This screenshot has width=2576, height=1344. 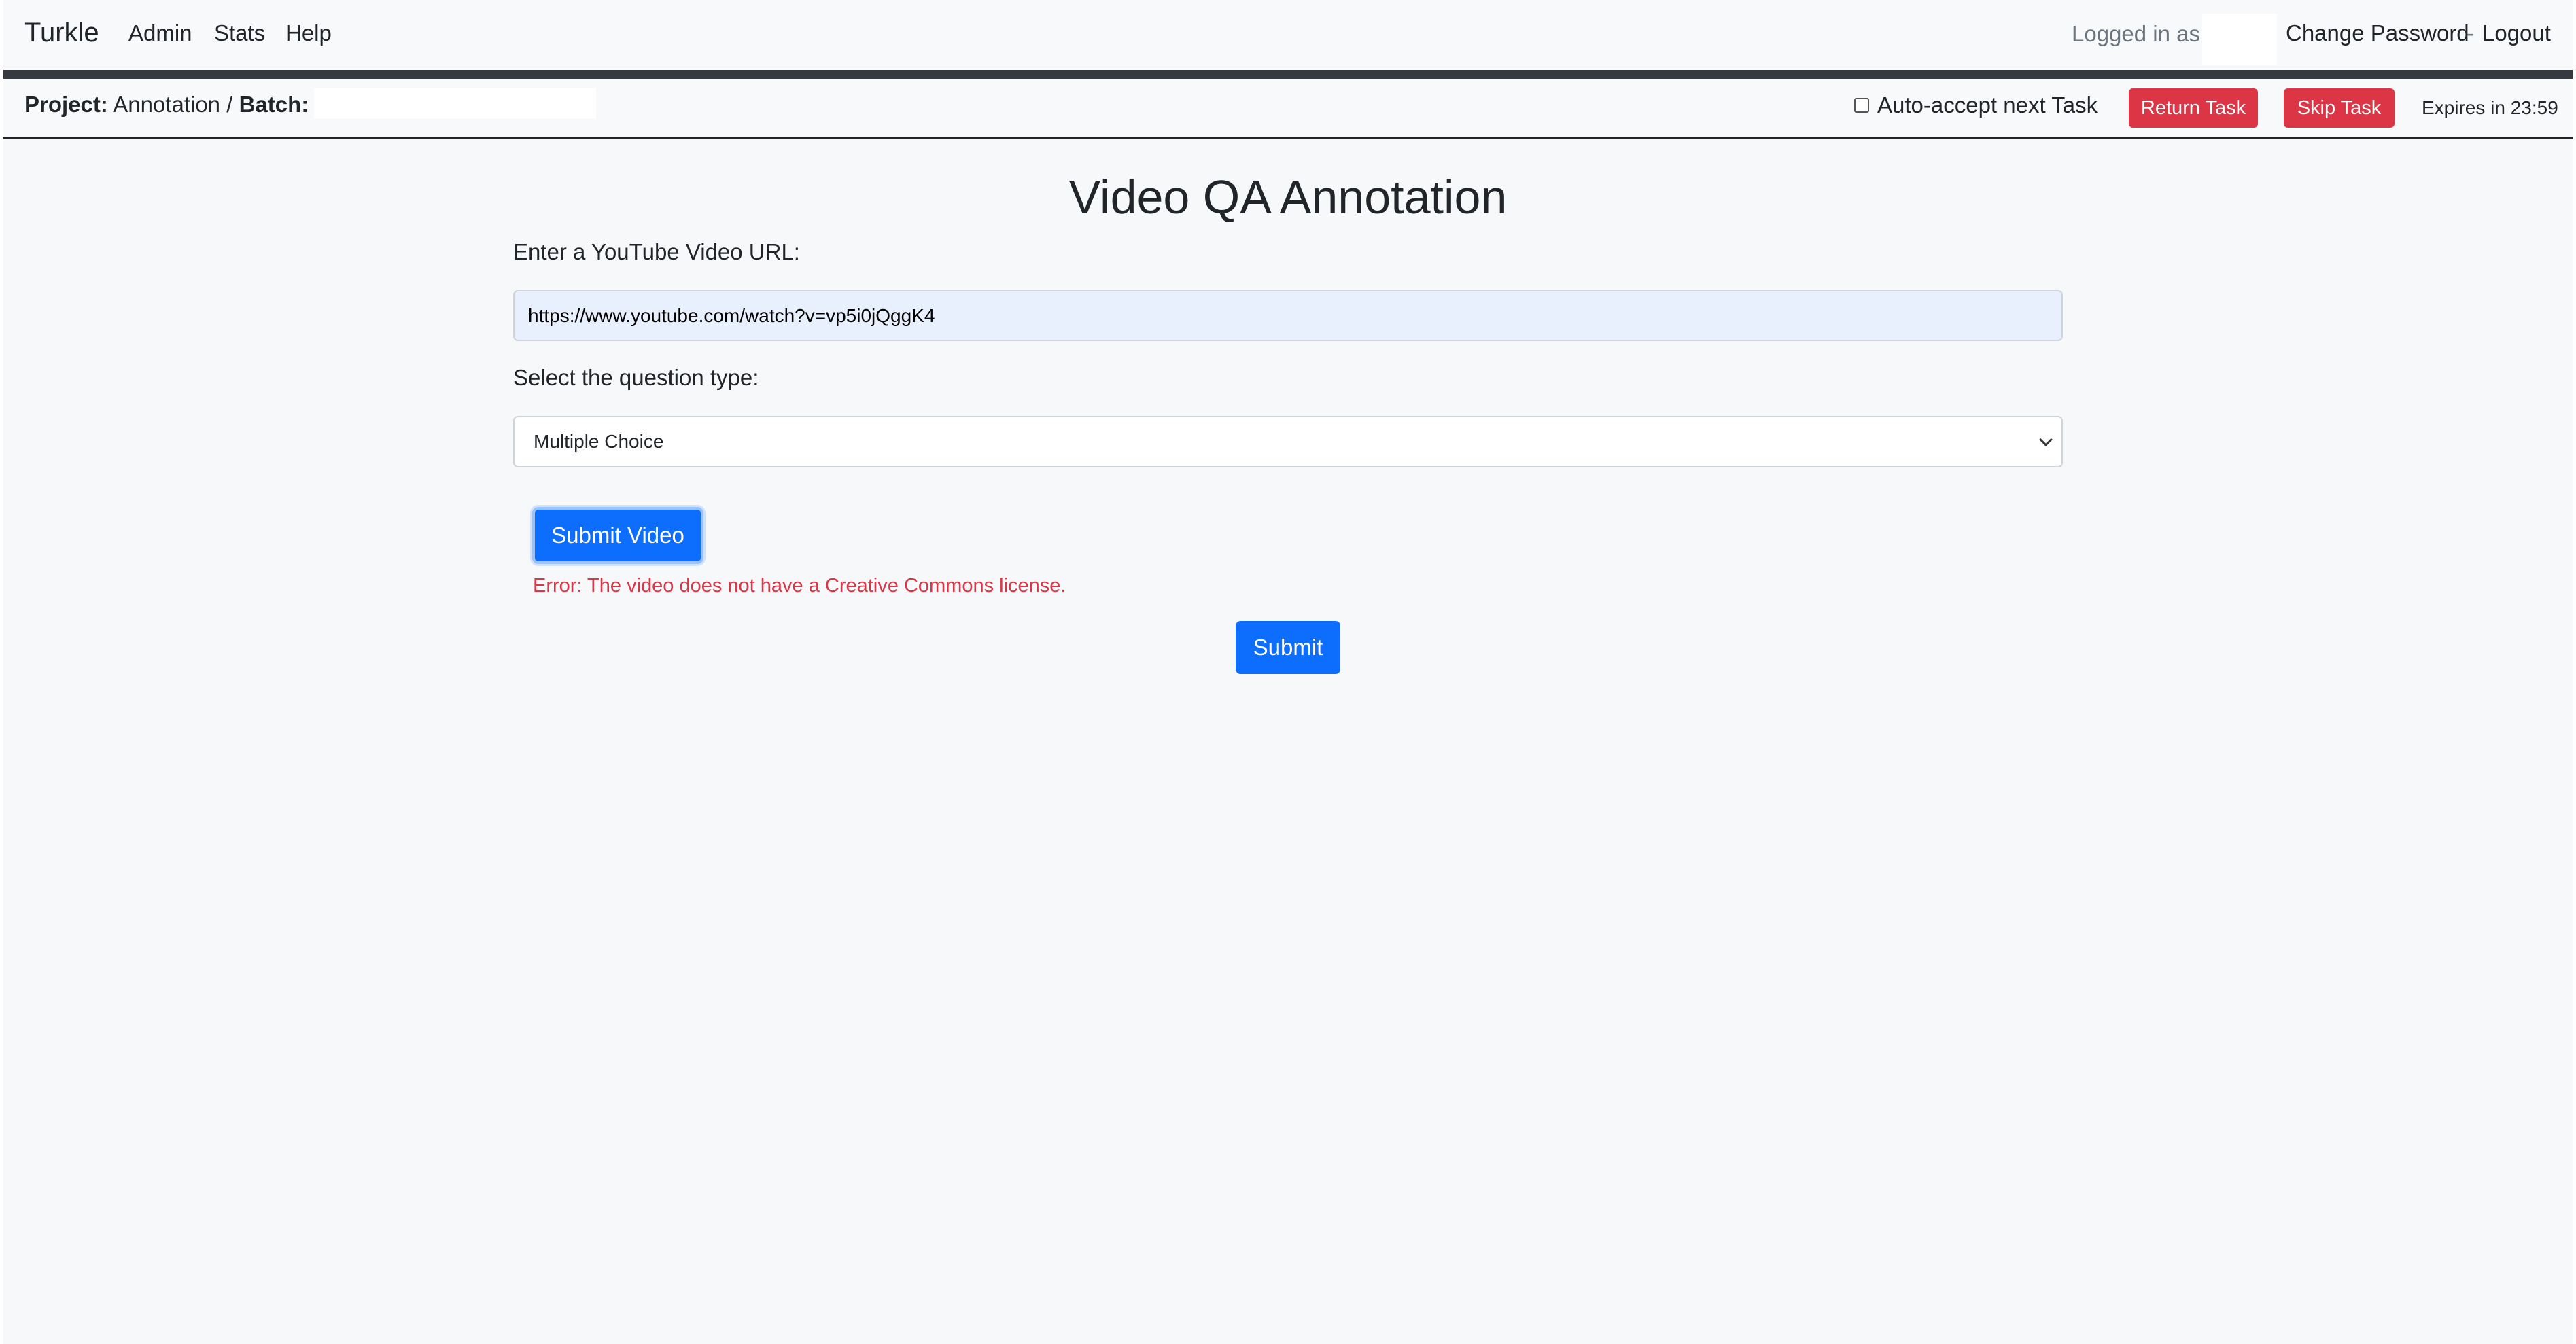 I want to click on brand-link: Turkle, so click(x=61, y=33).